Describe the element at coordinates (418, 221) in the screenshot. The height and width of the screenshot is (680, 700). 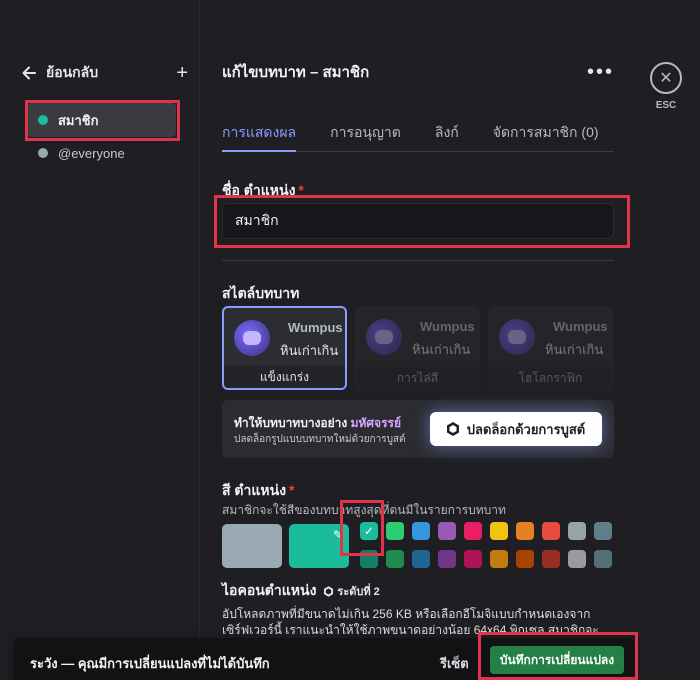
I see `role-name-input: สมาชิก` at that location.